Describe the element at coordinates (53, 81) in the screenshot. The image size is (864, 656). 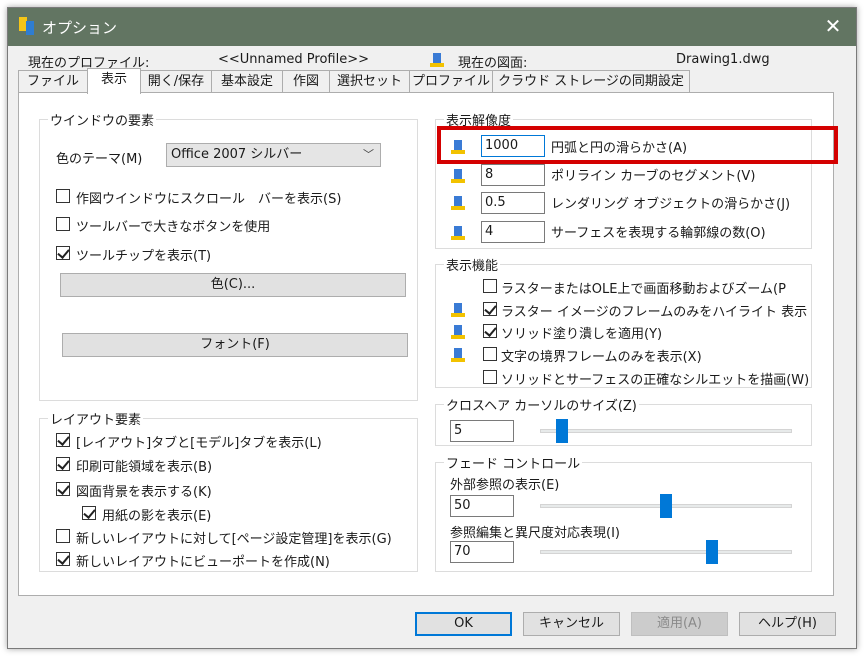
I see `tab-files: ファイル` at that location.